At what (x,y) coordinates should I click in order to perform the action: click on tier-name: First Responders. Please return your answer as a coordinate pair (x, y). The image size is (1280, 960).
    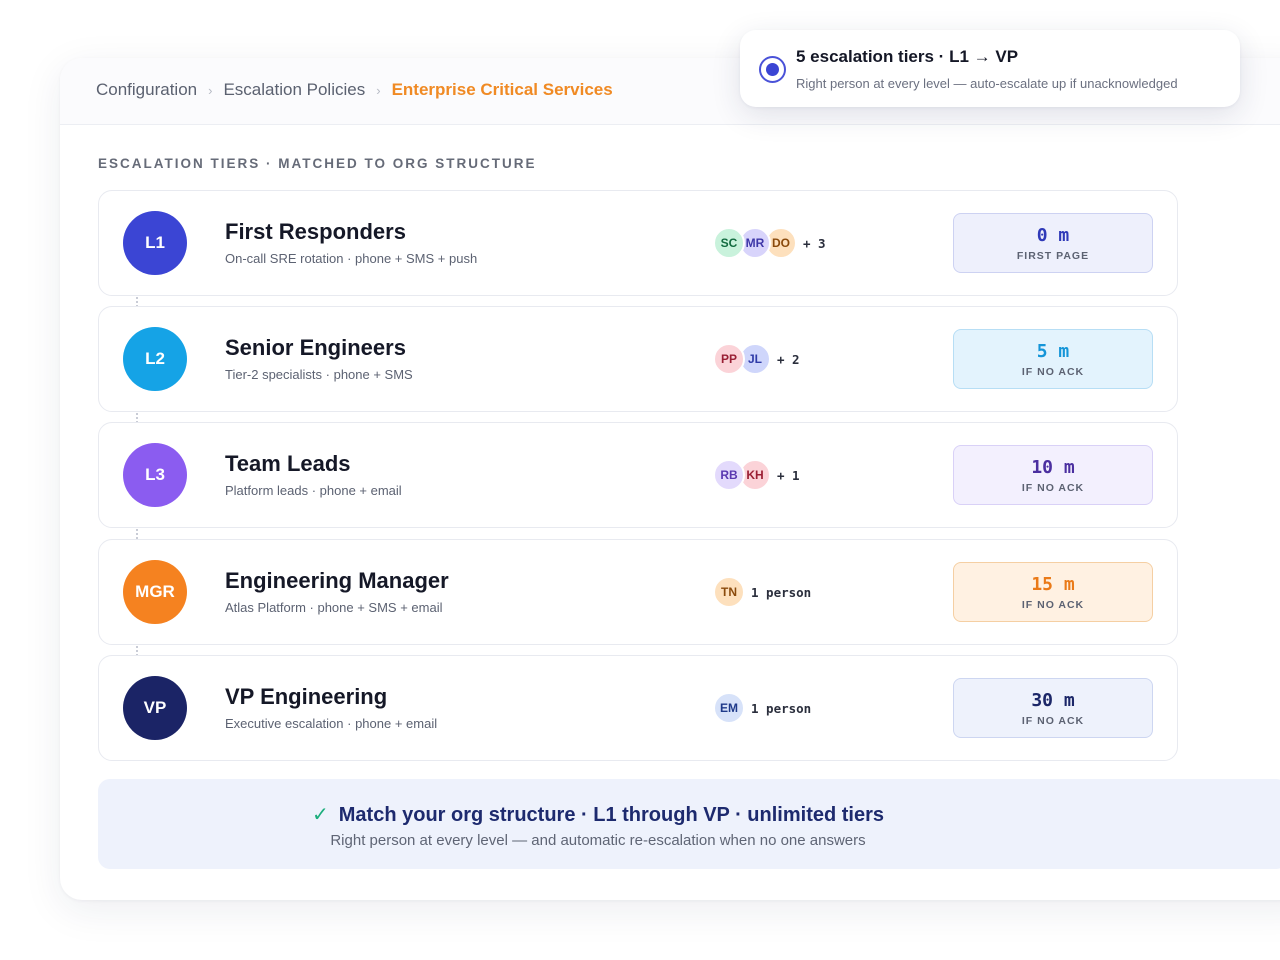
    Looking at the image, I should click on (315, 231).